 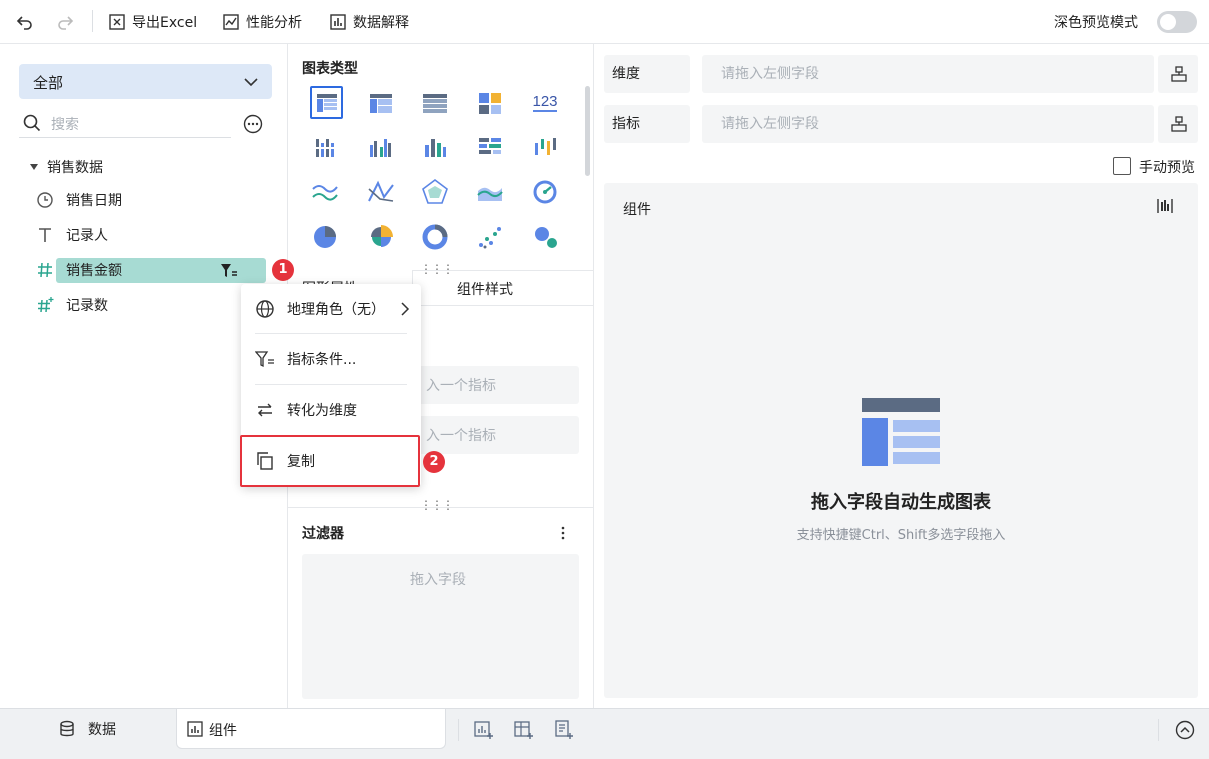 What do you see at coordinates (490, 192) in the screenshot?
I see `area-chart-icon` at bounding box center [490, 192].